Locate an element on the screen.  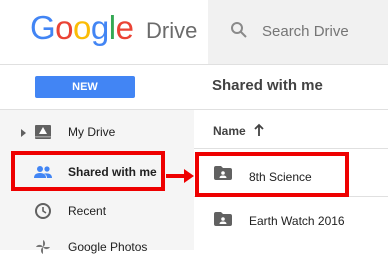
sort-ascending-icon is located at coordinates (259, 132).